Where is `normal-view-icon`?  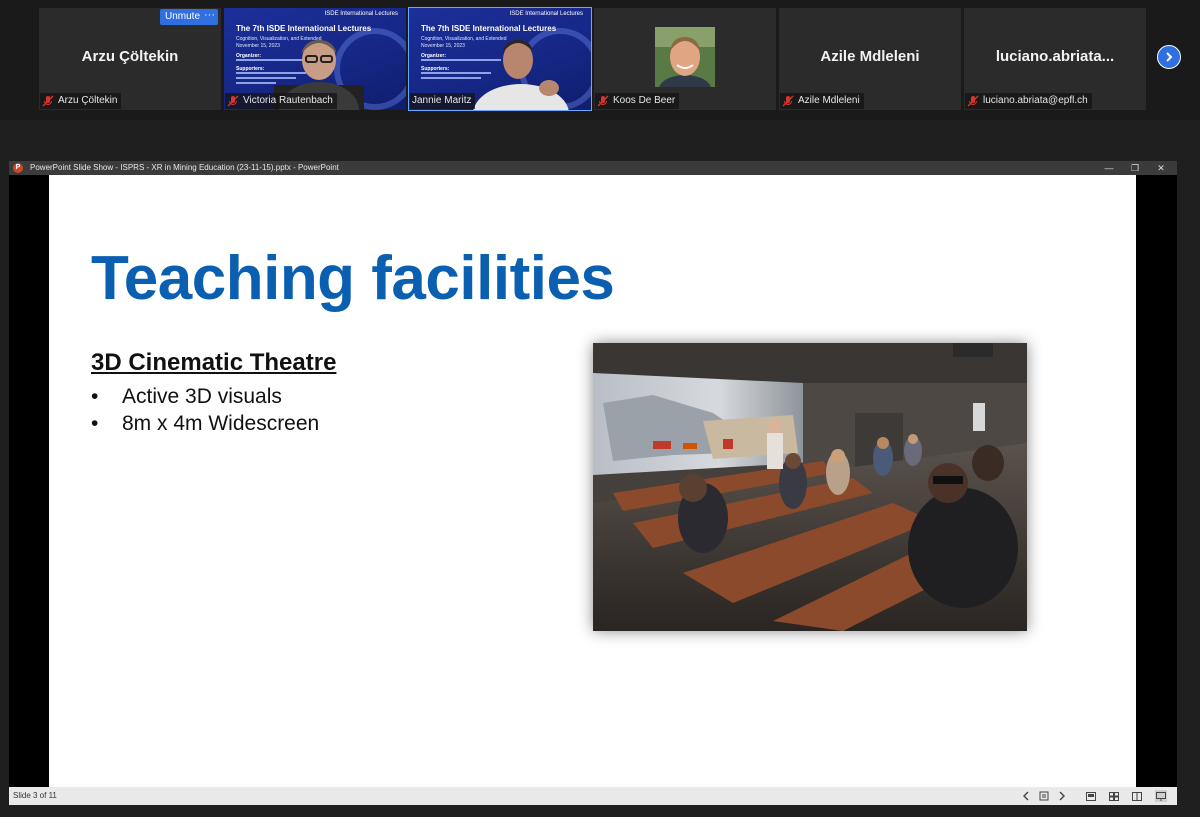
normal-view-icon is located at coordinates (1091, 796).